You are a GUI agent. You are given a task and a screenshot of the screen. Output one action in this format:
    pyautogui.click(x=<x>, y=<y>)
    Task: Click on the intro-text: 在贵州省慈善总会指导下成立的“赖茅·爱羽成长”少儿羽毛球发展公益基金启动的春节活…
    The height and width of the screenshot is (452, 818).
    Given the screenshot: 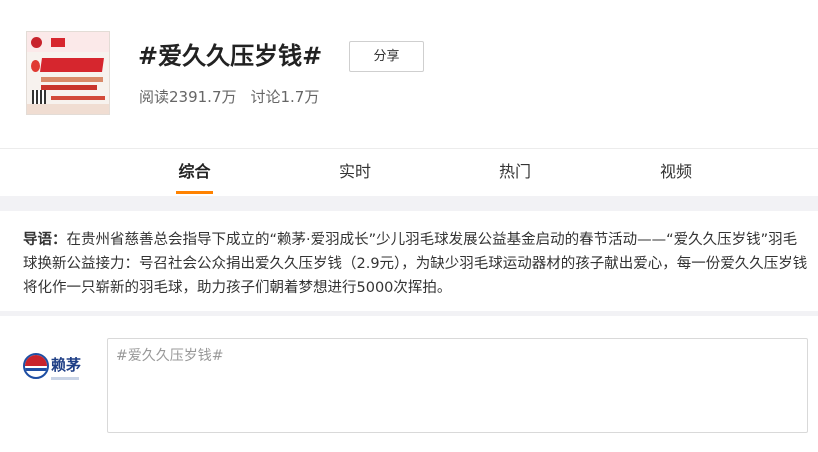 What is the action you would take?
    pyautogui.click(x=415, y=264)
    